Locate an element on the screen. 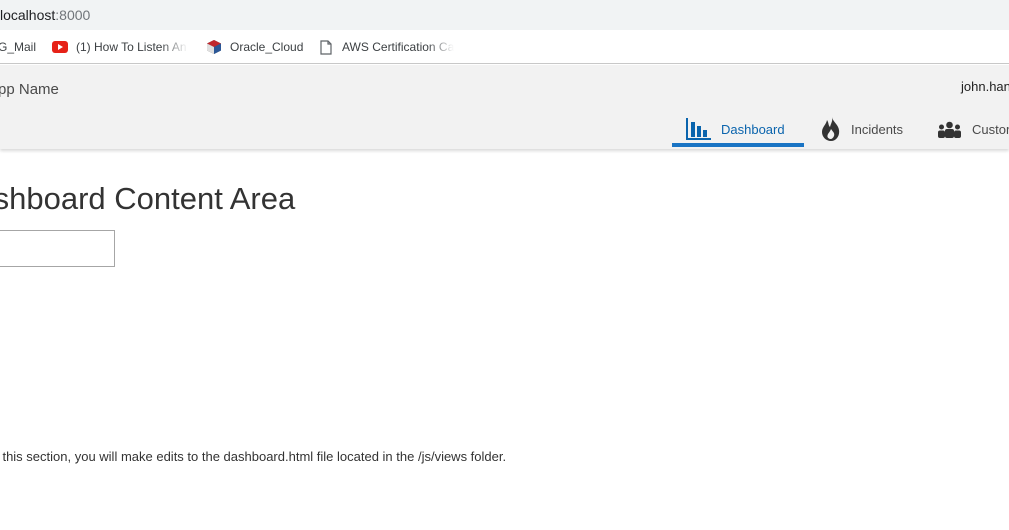 This screenshot has width=1009, height=530. flame-icon is located at coordinates (831, 129).